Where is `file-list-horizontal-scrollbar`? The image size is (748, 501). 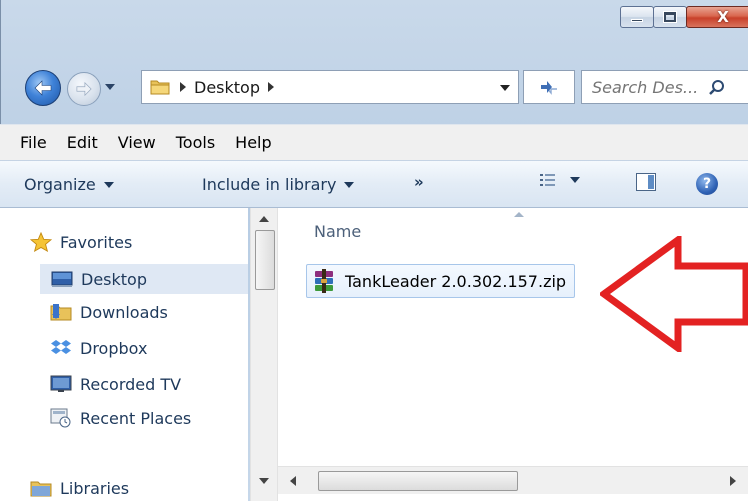 file-list-horizontal-scrollbar is located at coordinates (513, 480).